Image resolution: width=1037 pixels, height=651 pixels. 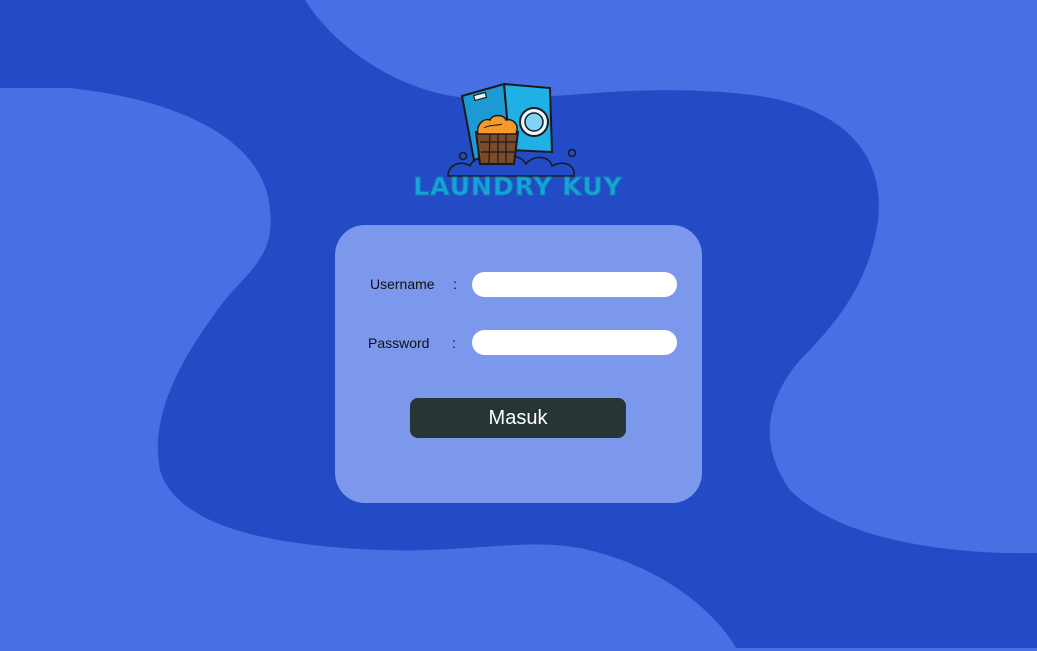 I want to click on password-colon: :, so click(x=454, y=343).